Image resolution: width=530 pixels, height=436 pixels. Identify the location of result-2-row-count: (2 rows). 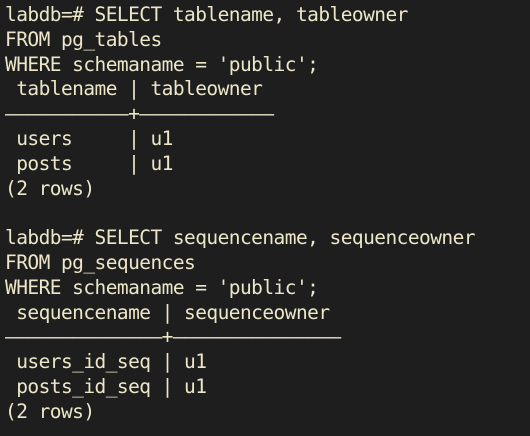
(50, 411).